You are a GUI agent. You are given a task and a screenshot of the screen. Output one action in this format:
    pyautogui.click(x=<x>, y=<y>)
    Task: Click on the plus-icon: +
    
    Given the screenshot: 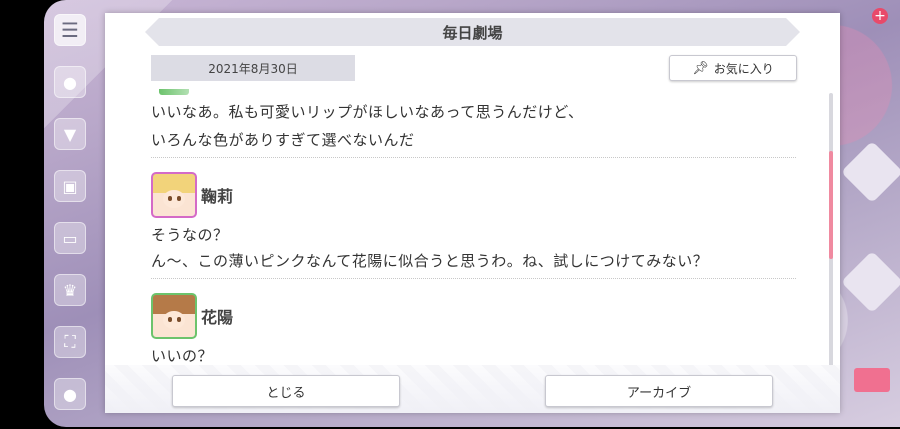 What is the action you would take?
    pyautogui.click(x=880, y=16)
    